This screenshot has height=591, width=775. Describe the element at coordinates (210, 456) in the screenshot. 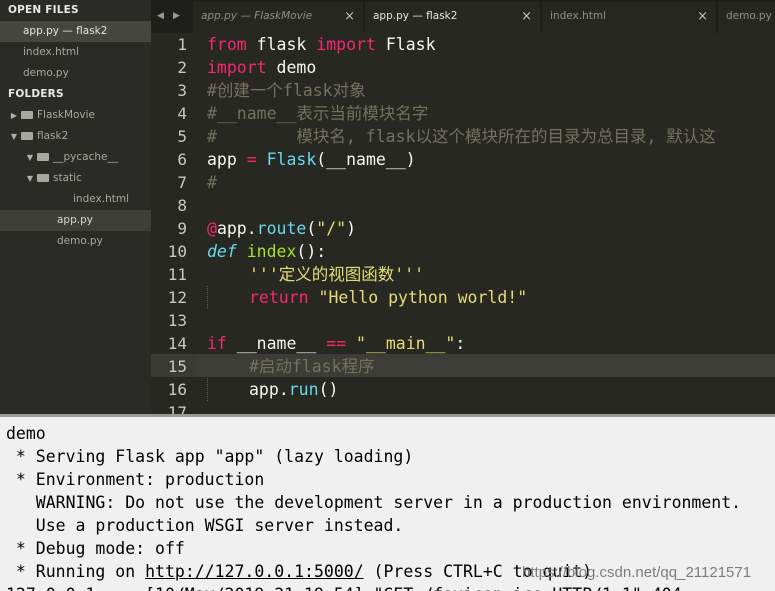

I see `console-line: * Serving Flask app "app" (lazy loading)` at that location.